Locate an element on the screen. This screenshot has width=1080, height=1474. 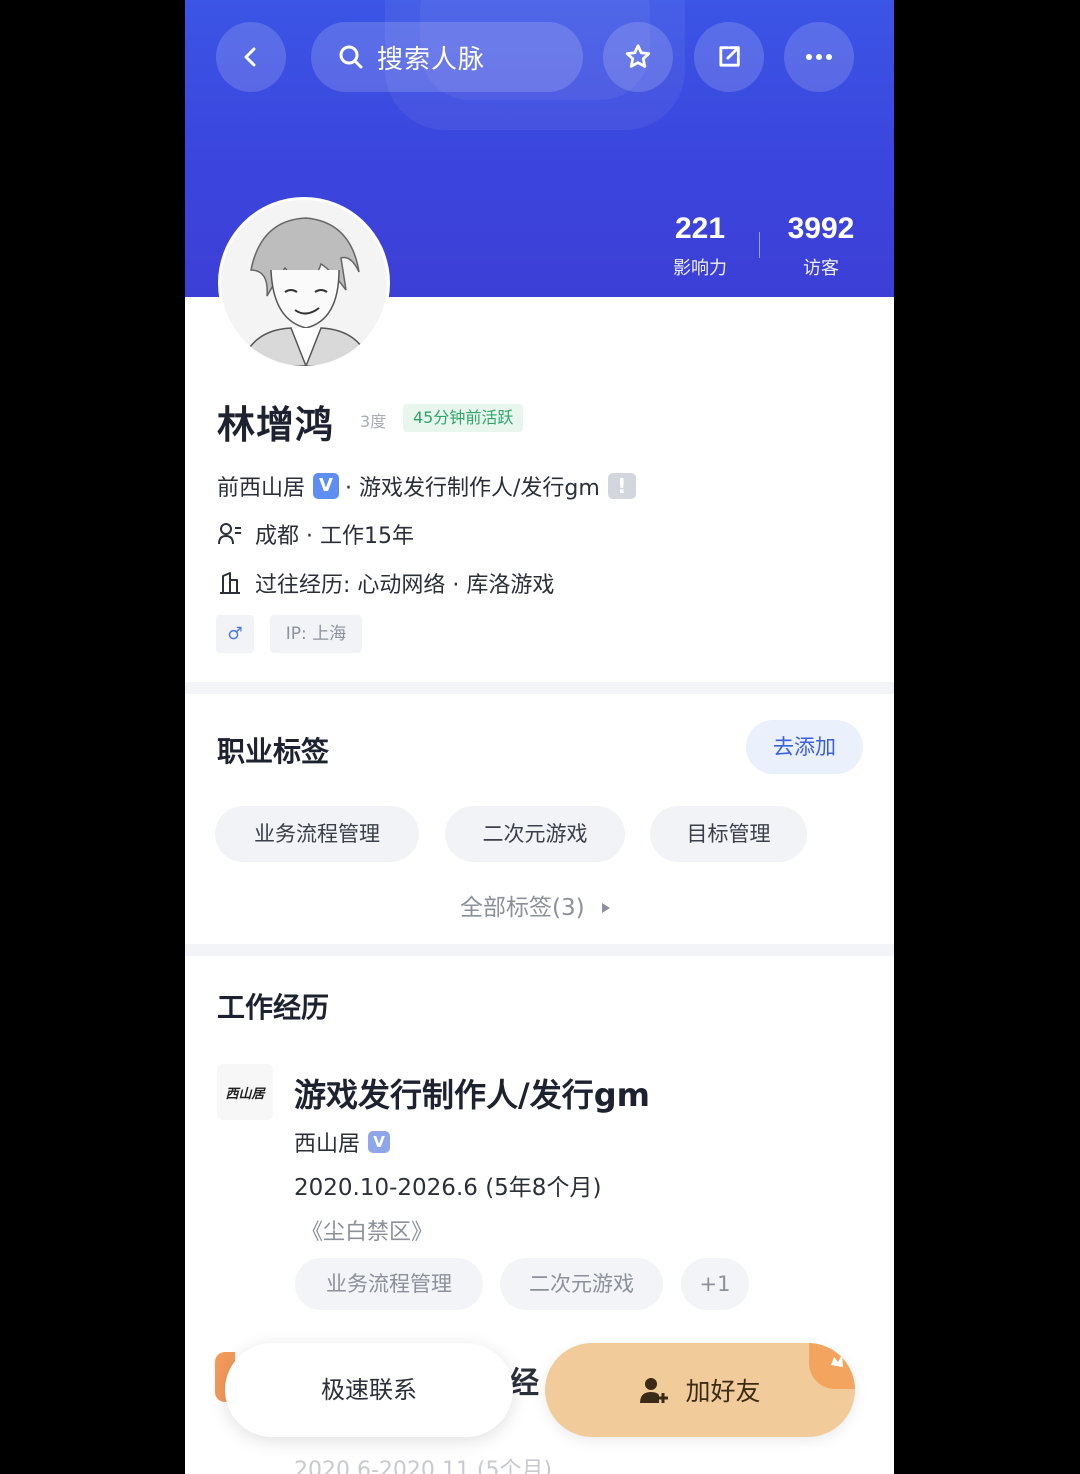
chevron-left-icon is located at coordinates (250, 57).